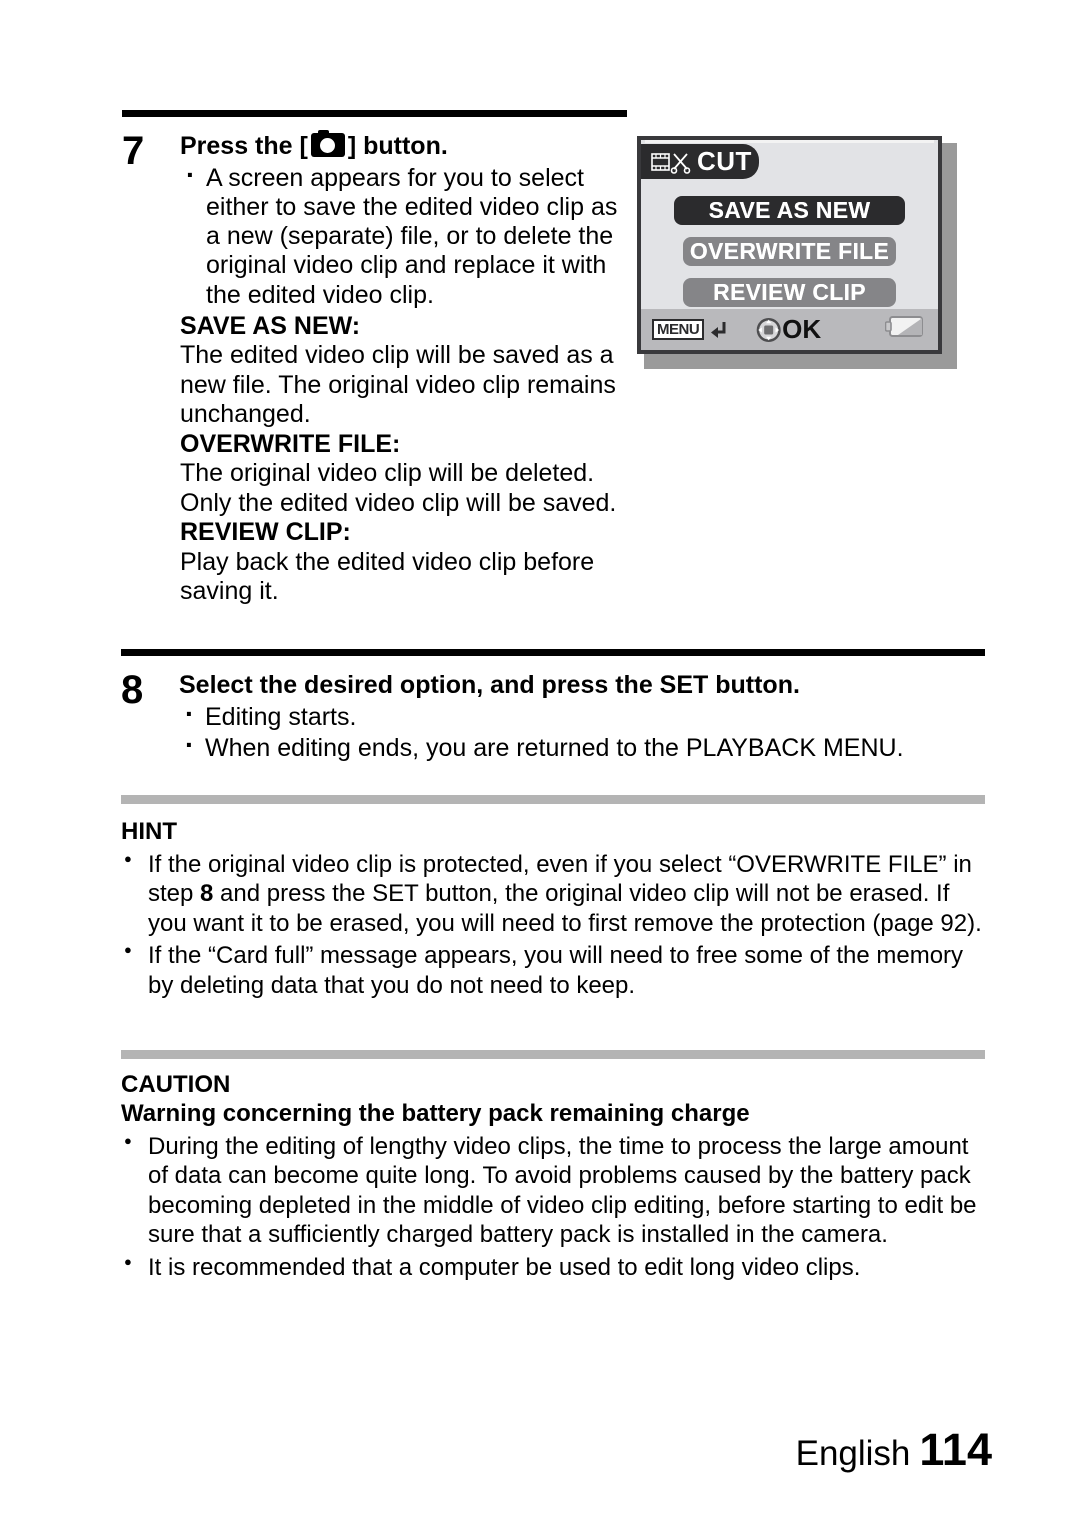 This screenshot has width=1080, height=1521. I want to click on definition-term: REVIEW CLIP:, so click(265, 532).